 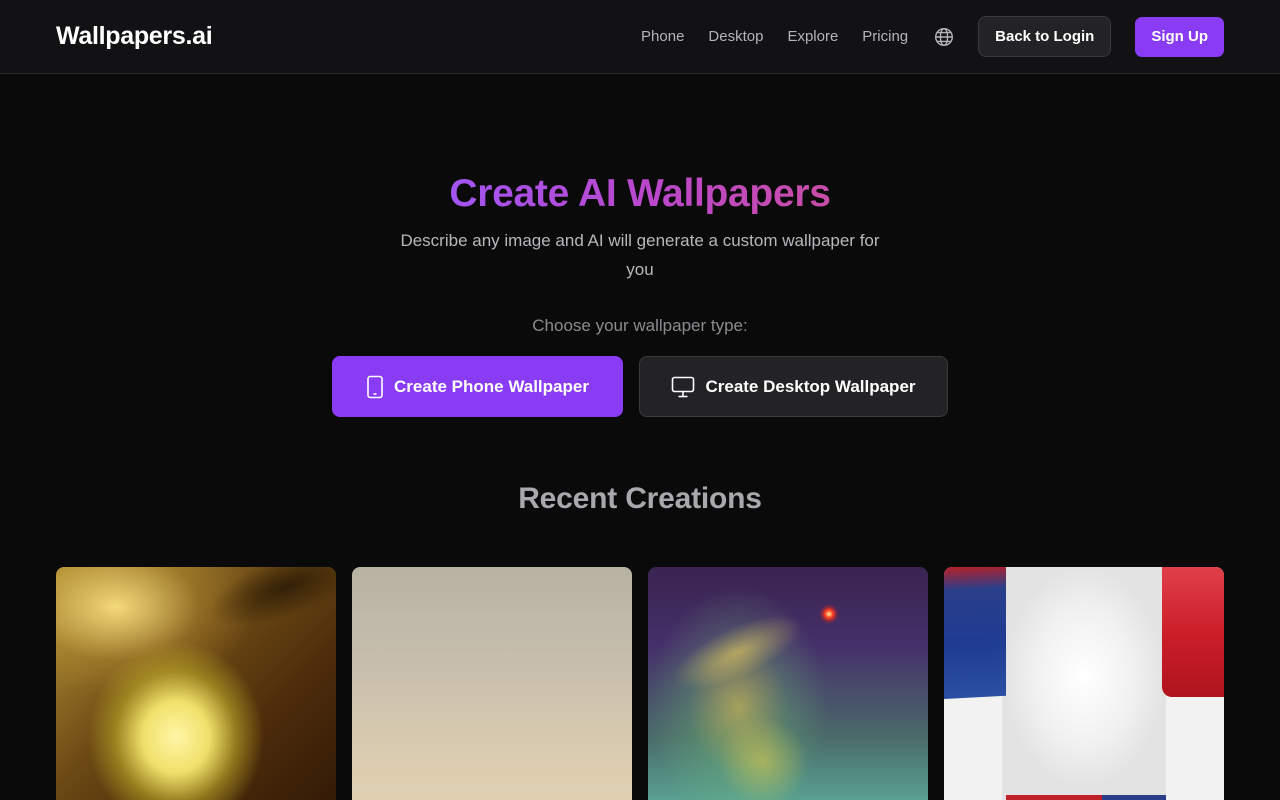 I want to click on smartphone-icon, so click(x=375, y=387).